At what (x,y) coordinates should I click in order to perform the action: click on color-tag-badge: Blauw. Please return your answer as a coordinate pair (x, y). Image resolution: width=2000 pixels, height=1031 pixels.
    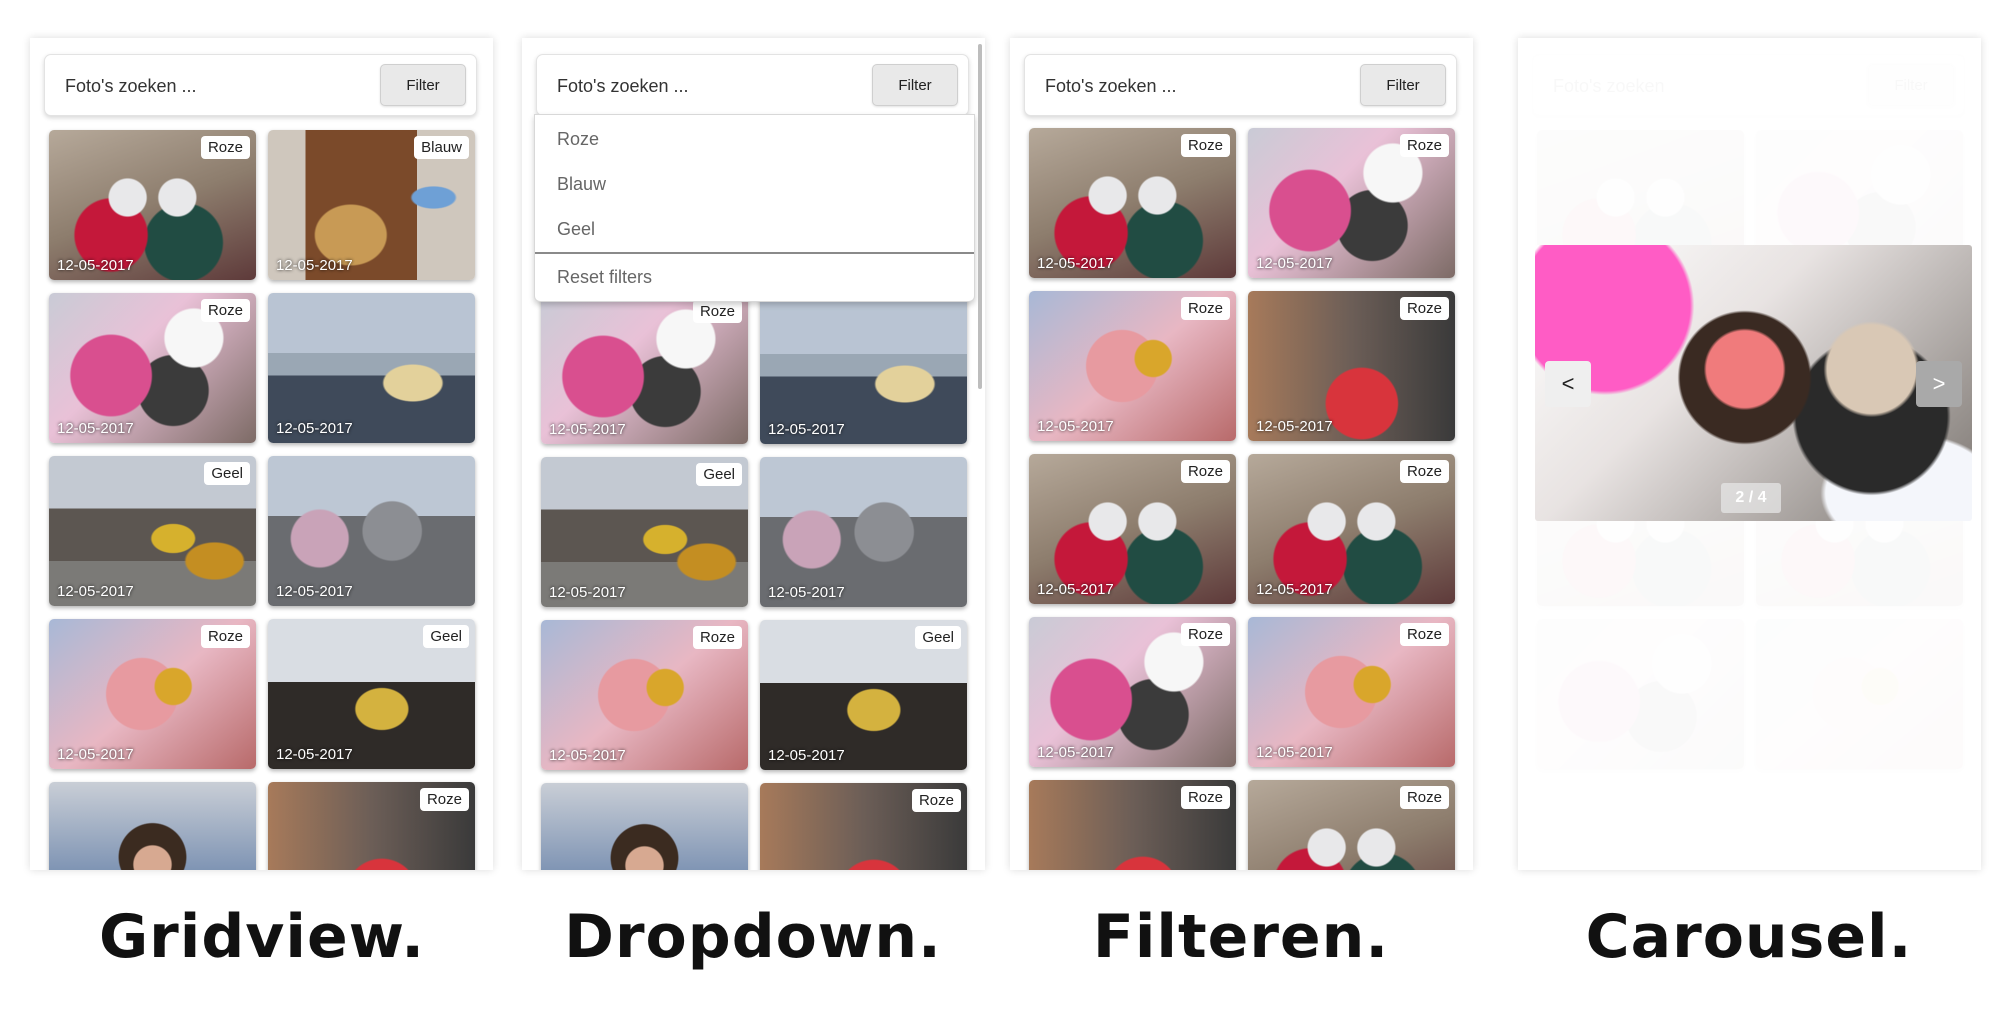
    Looking at the image, I should click on (441, 147).